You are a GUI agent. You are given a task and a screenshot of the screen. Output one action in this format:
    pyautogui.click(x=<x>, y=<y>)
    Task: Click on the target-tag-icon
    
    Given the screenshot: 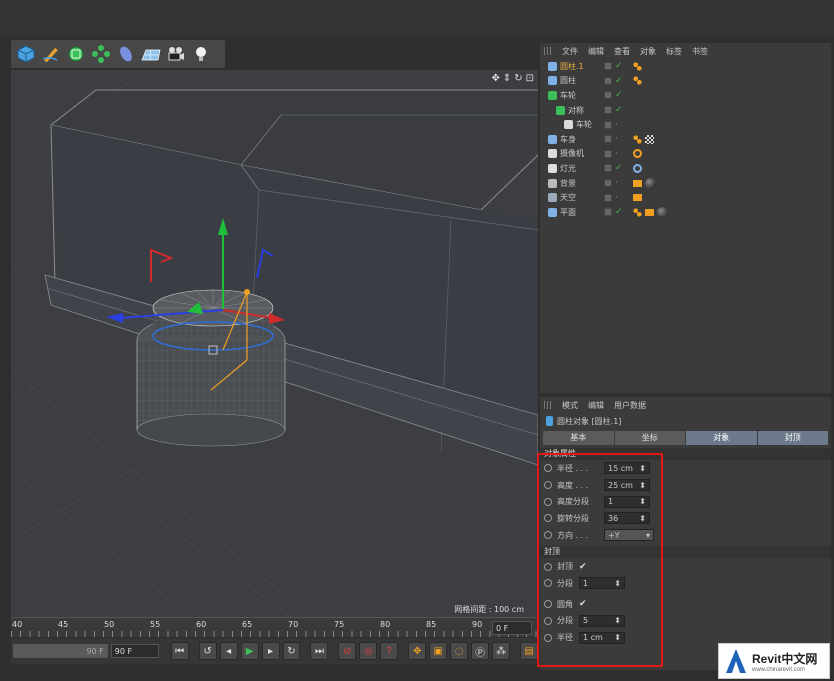 What is the action you would take?
    pyautogui.click(x=637, y=154)
    